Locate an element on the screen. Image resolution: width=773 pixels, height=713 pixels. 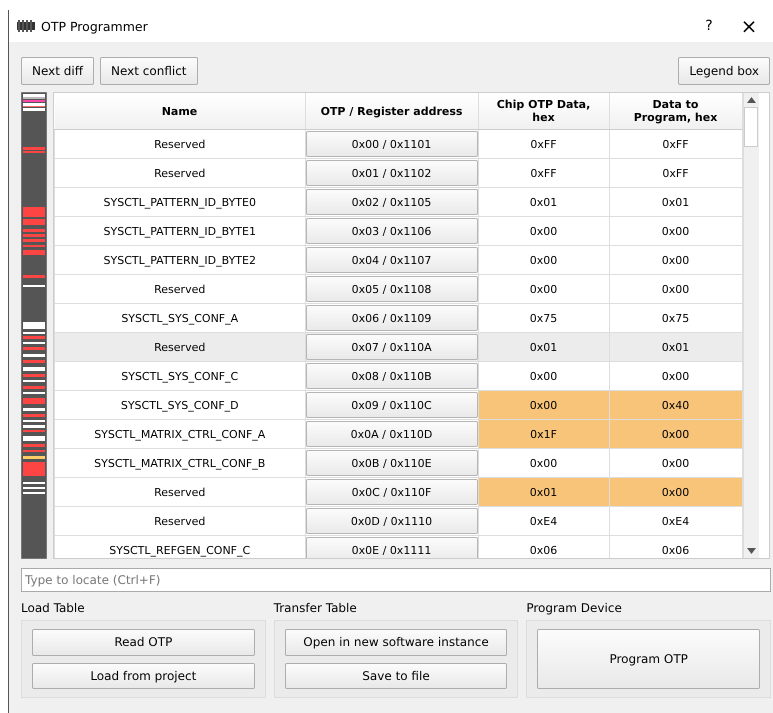
action-button: Read OTP is located at coordinates (143, 642).